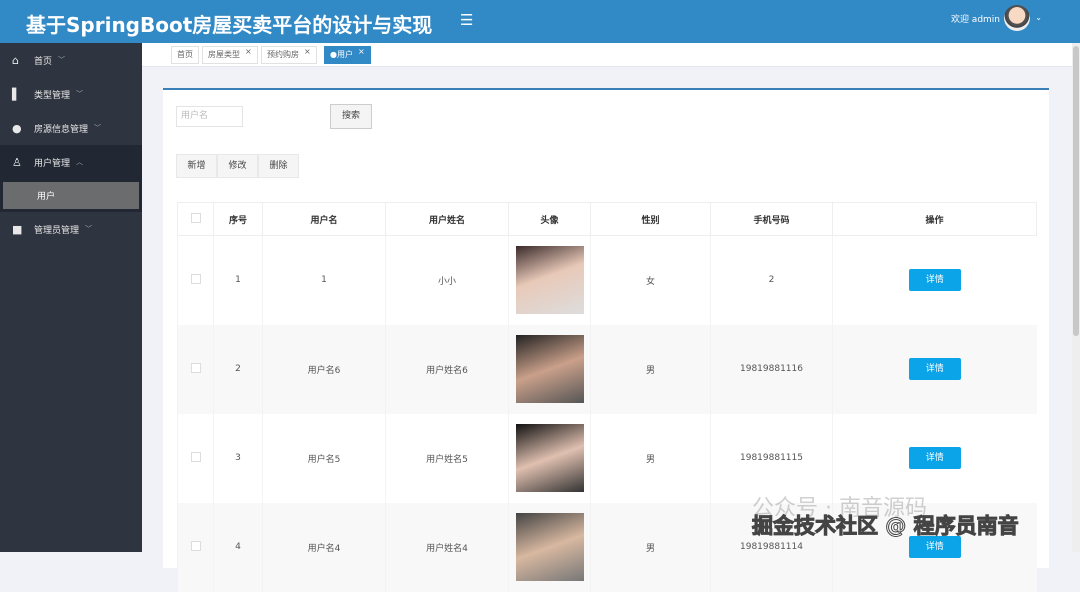 The width and height of the screenshot is (1080, 592). What do you see at coordinates (283, 54) in the screenshot?
I see `tab-label: 预约购房` at bounding box center [283, 54].